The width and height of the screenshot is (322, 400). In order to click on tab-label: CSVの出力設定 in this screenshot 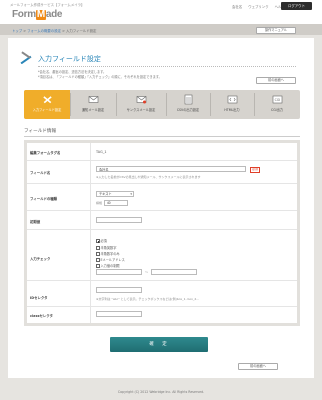, I will do `click(188, 110)`.